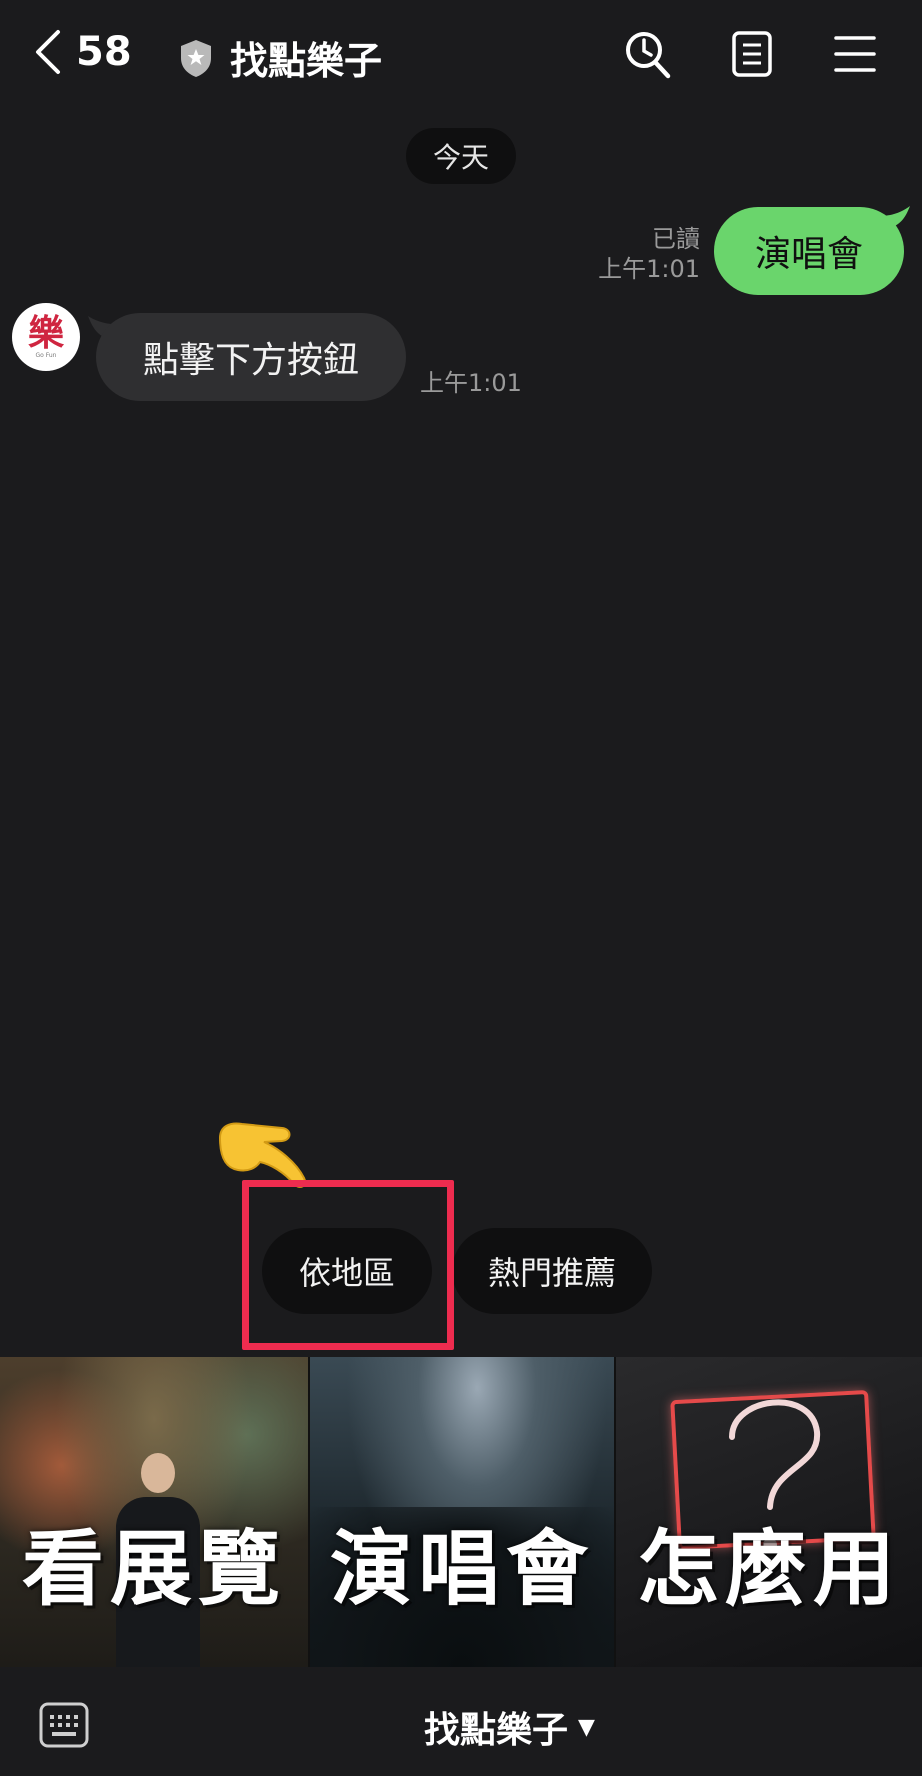 This screenshot has height=1776, width=922. What do you see at coordinates (676, 239) in the screenshot?
I see `read-status: 已讀` at bounding box center [676, 239].